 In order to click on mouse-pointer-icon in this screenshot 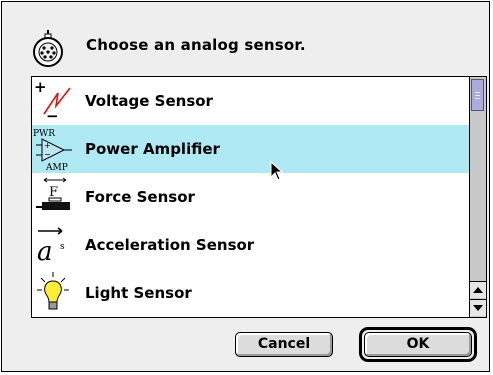, I will do `click(277, 171)`.